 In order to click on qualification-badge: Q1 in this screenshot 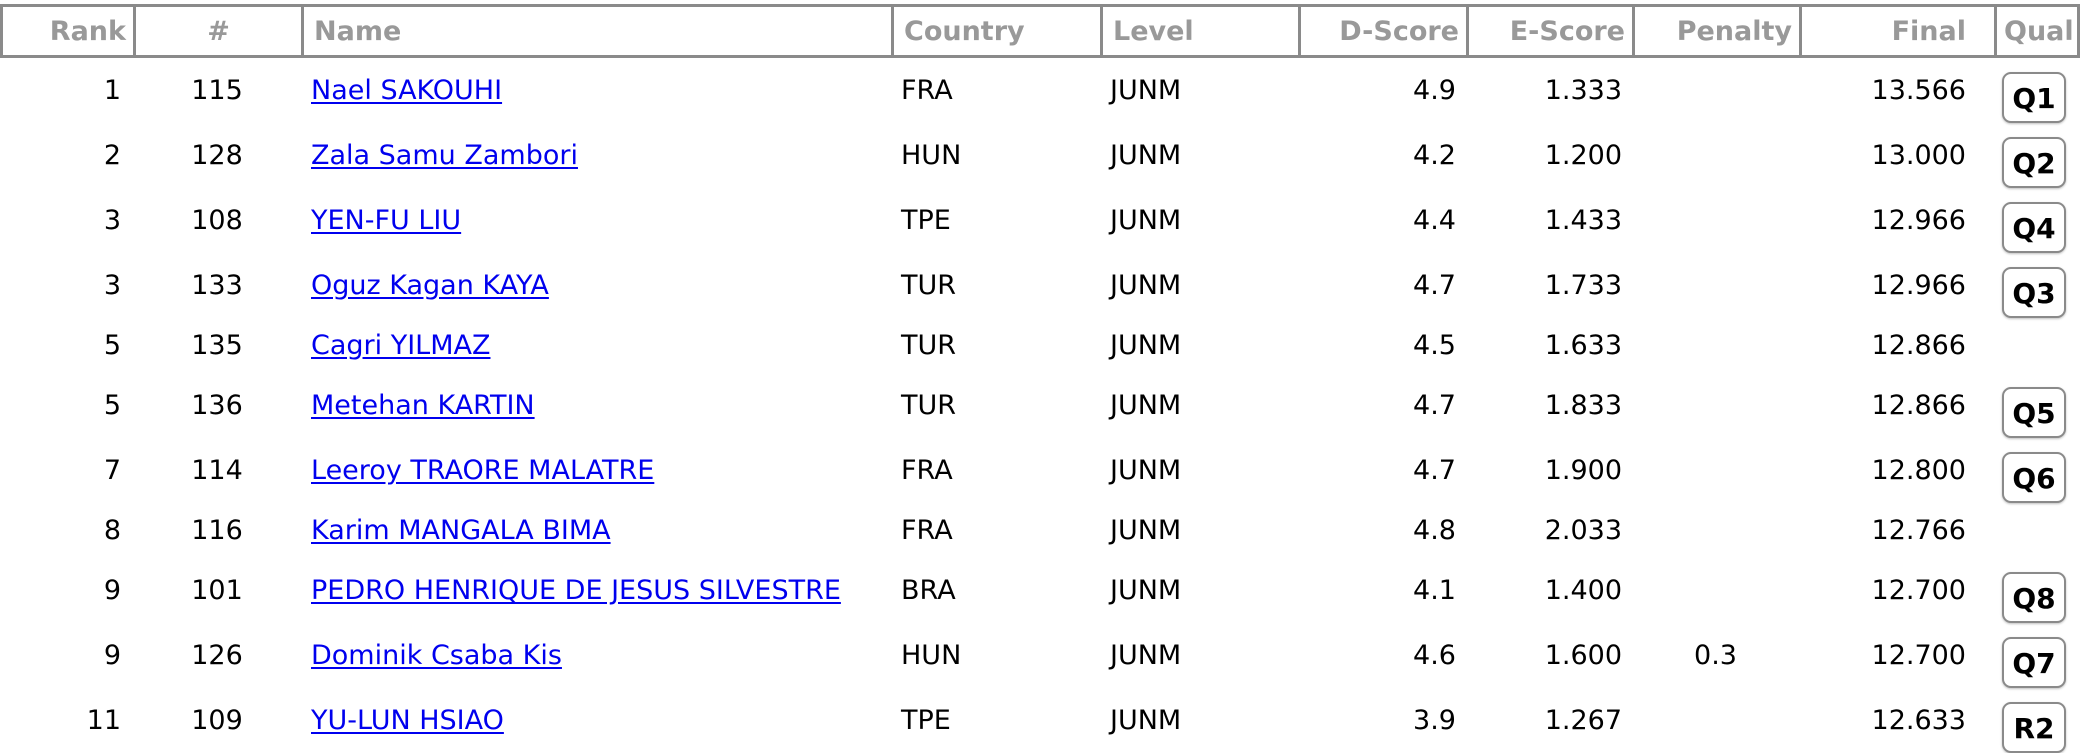, I will do `click(2034, 97)`.